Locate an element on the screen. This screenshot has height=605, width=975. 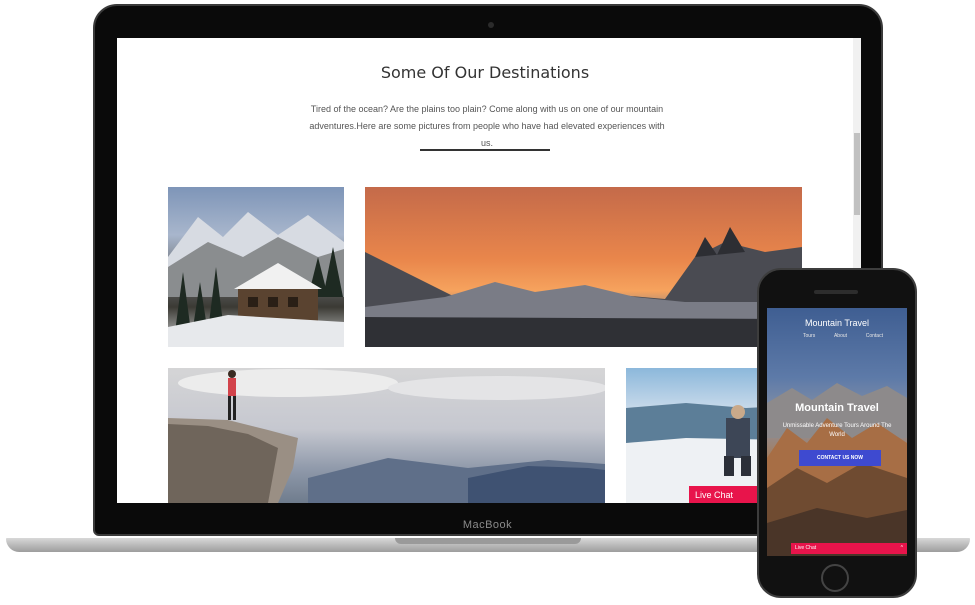
speaker-icon is located at coordinates (836, 292).